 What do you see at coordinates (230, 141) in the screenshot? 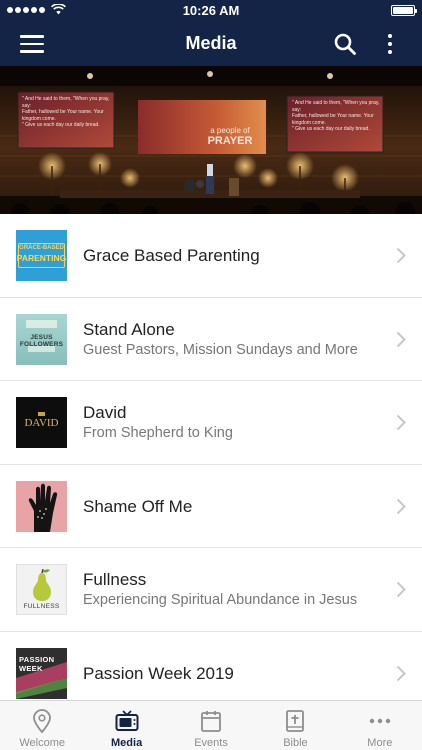
I see `center-screen-title: PRAYER` at bounding box center [230, 141].